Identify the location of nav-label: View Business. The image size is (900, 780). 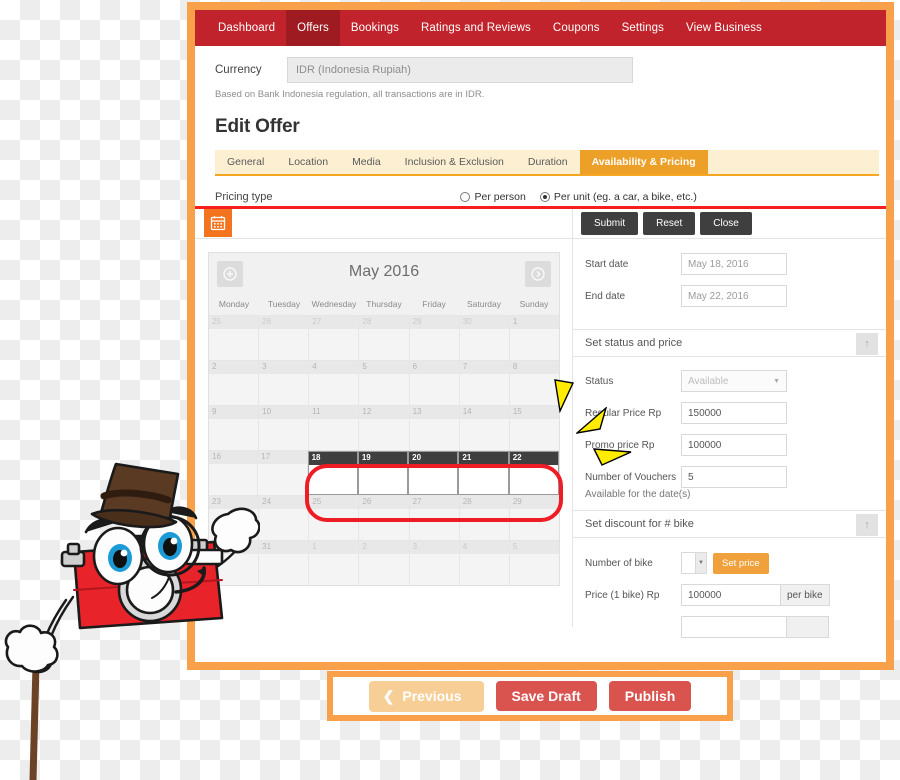
(724, 28).